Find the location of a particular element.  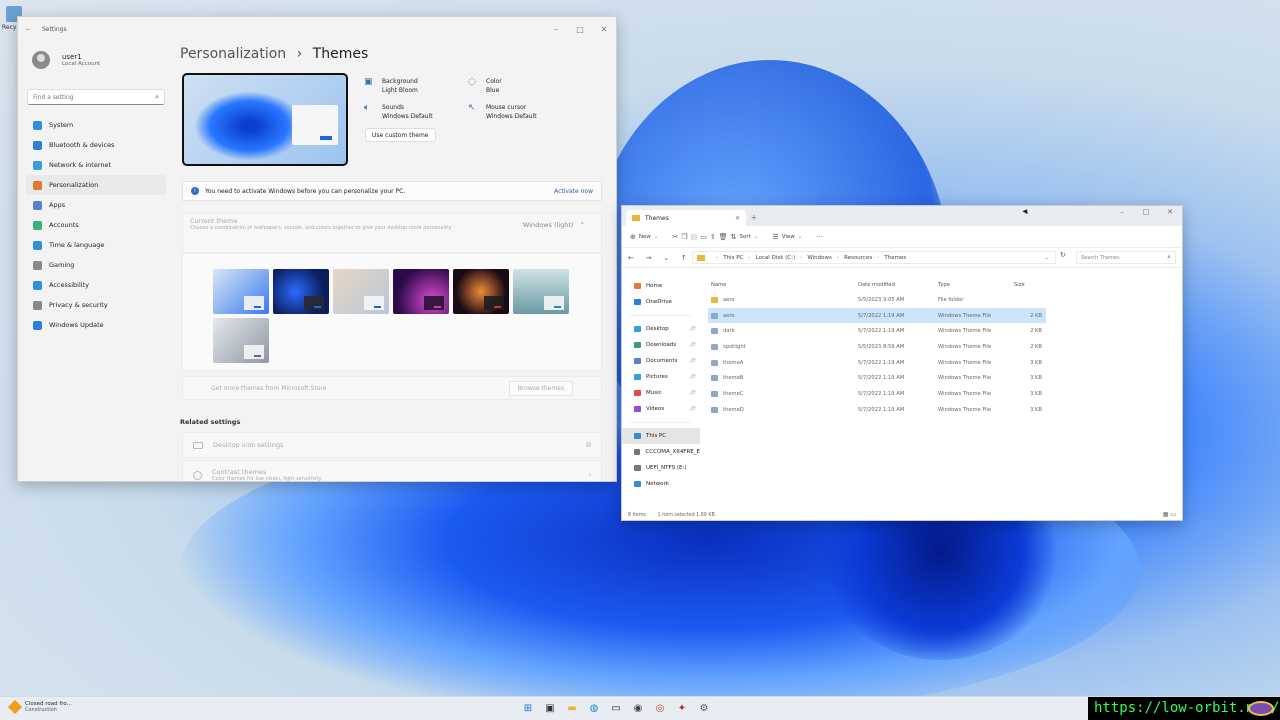

nav-pane-item-uefi-ntfs-e: UEFI_NTFS (E:) is located at coordinates (661, 468).